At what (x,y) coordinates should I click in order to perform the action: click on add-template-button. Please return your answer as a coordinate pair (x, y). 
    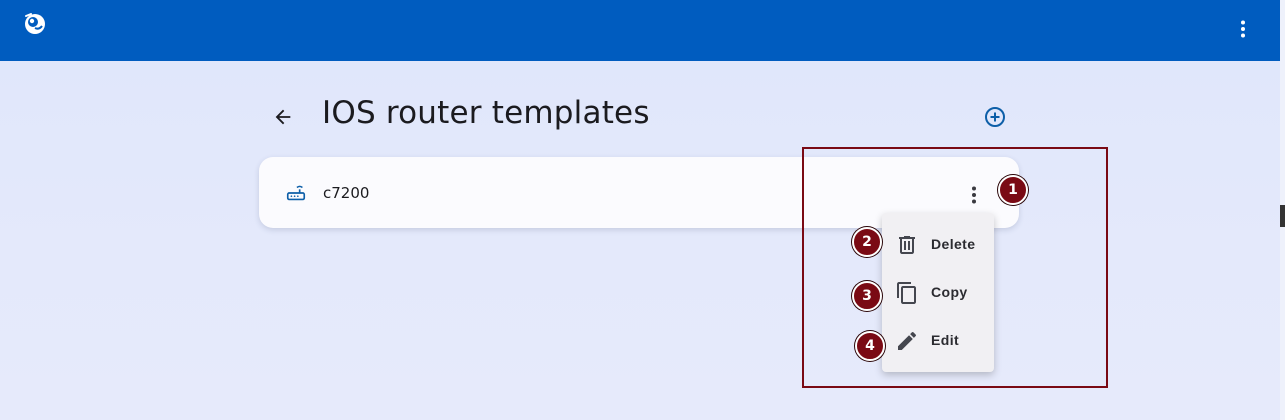
    Looking at the image, I should click on (995, 117).